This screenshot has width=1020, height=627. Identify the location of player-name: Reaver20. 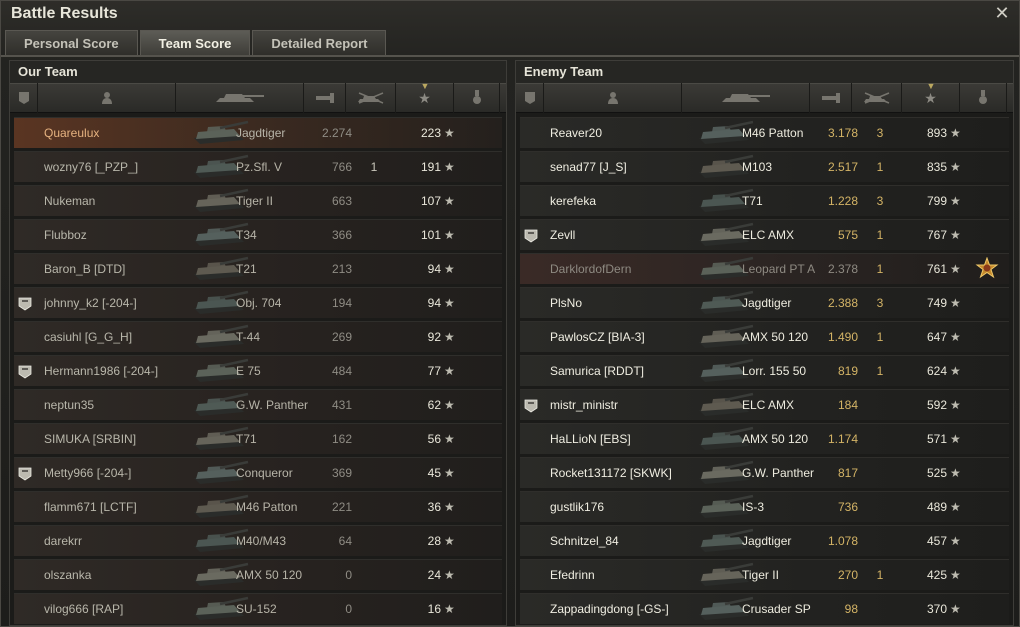
(625, 133).